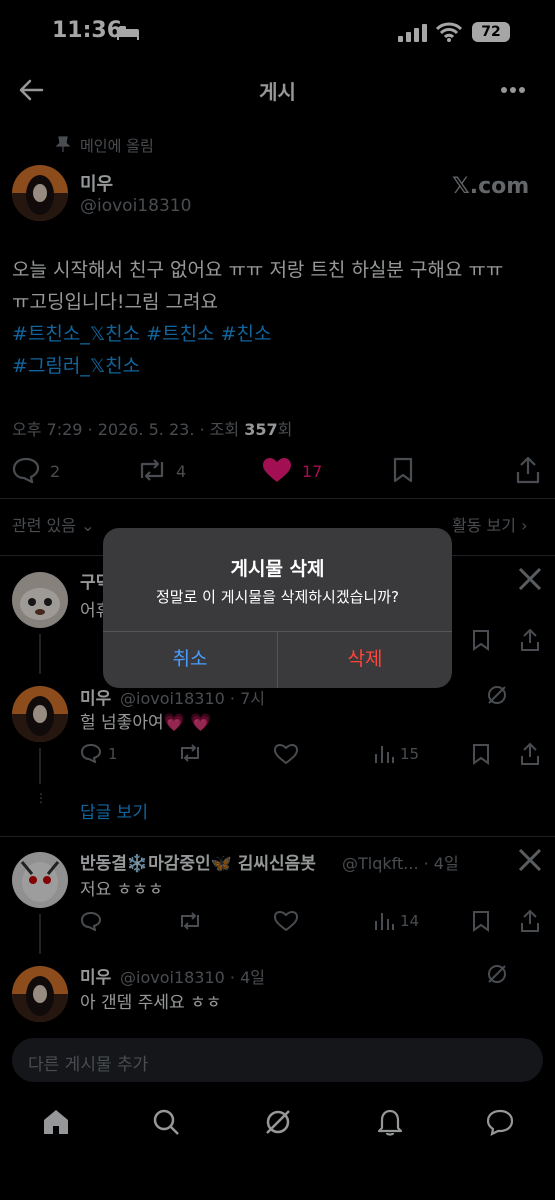 The width and height of the screenshot is (555, 1200). Describe the element at coordinates (277, 569) in the screenshot. I see `dialog-title: 게시물 삭제` at that location.